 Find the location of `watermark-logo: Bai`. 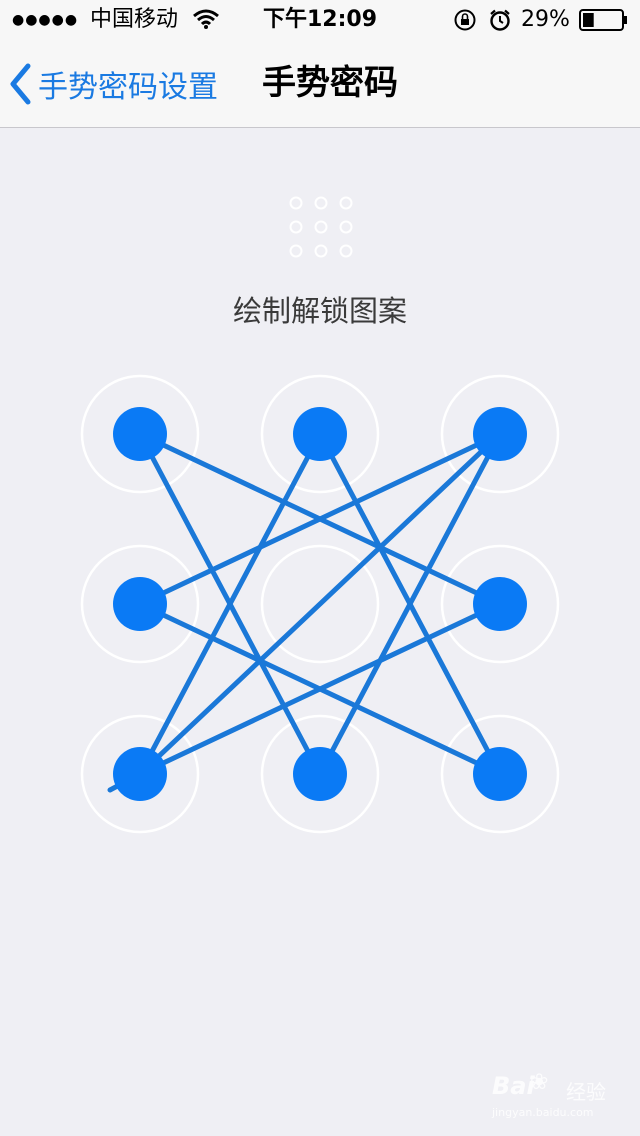

watermark-logo: Bai is located at coordinates (513, 1086).